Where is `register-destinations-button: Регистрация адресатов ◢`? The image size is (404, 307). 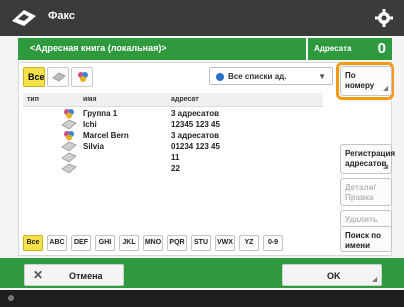
register-destinations-button: Регистрация адресатов ◢ is located at coordinates (367, 159).